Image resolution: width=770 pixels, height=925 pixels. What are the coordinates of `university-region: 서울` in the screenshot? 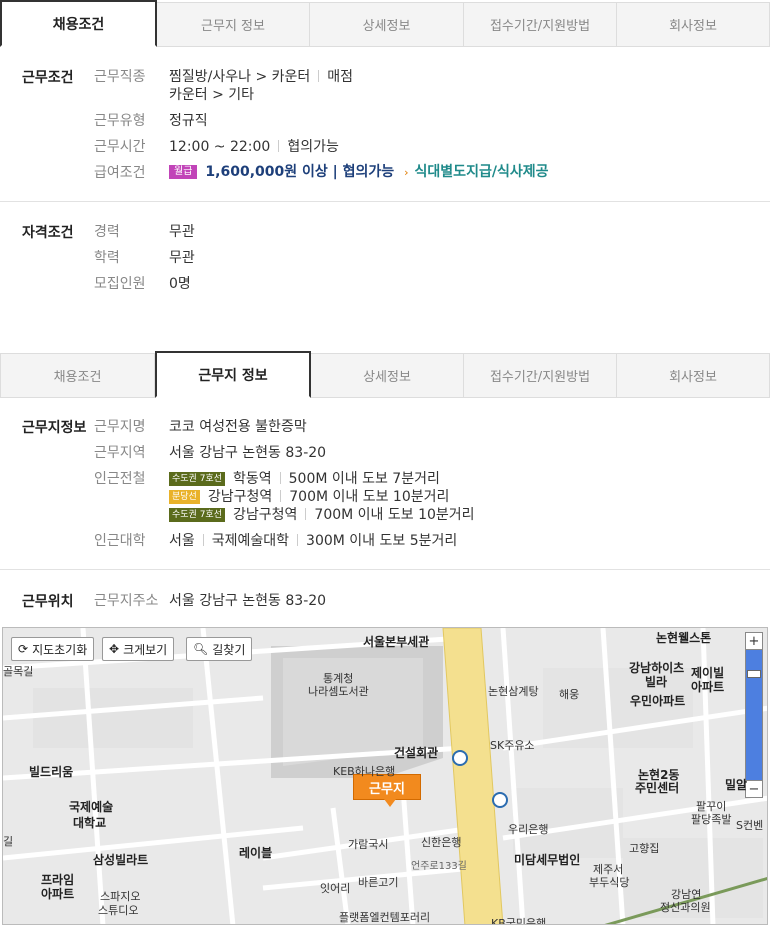 It's located at (182, 541).